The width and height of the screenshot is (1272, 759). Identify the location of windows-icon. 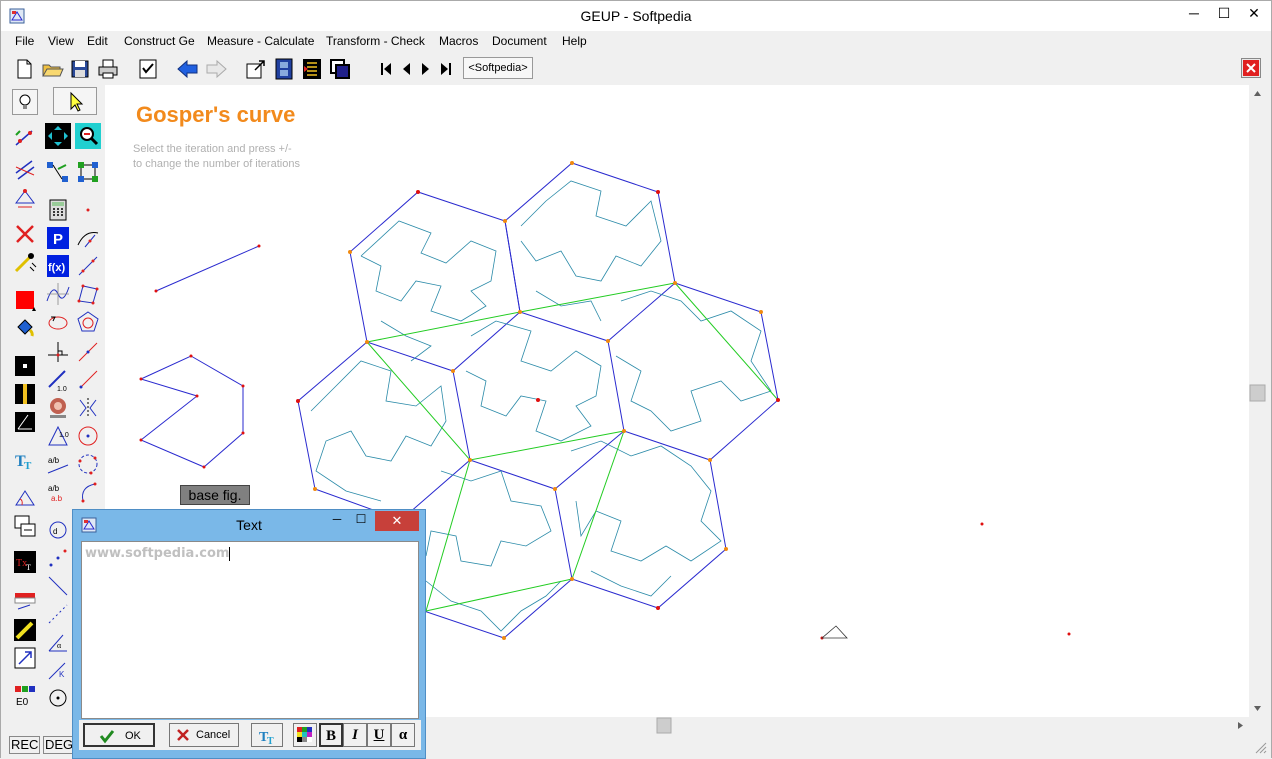
(340, 69).